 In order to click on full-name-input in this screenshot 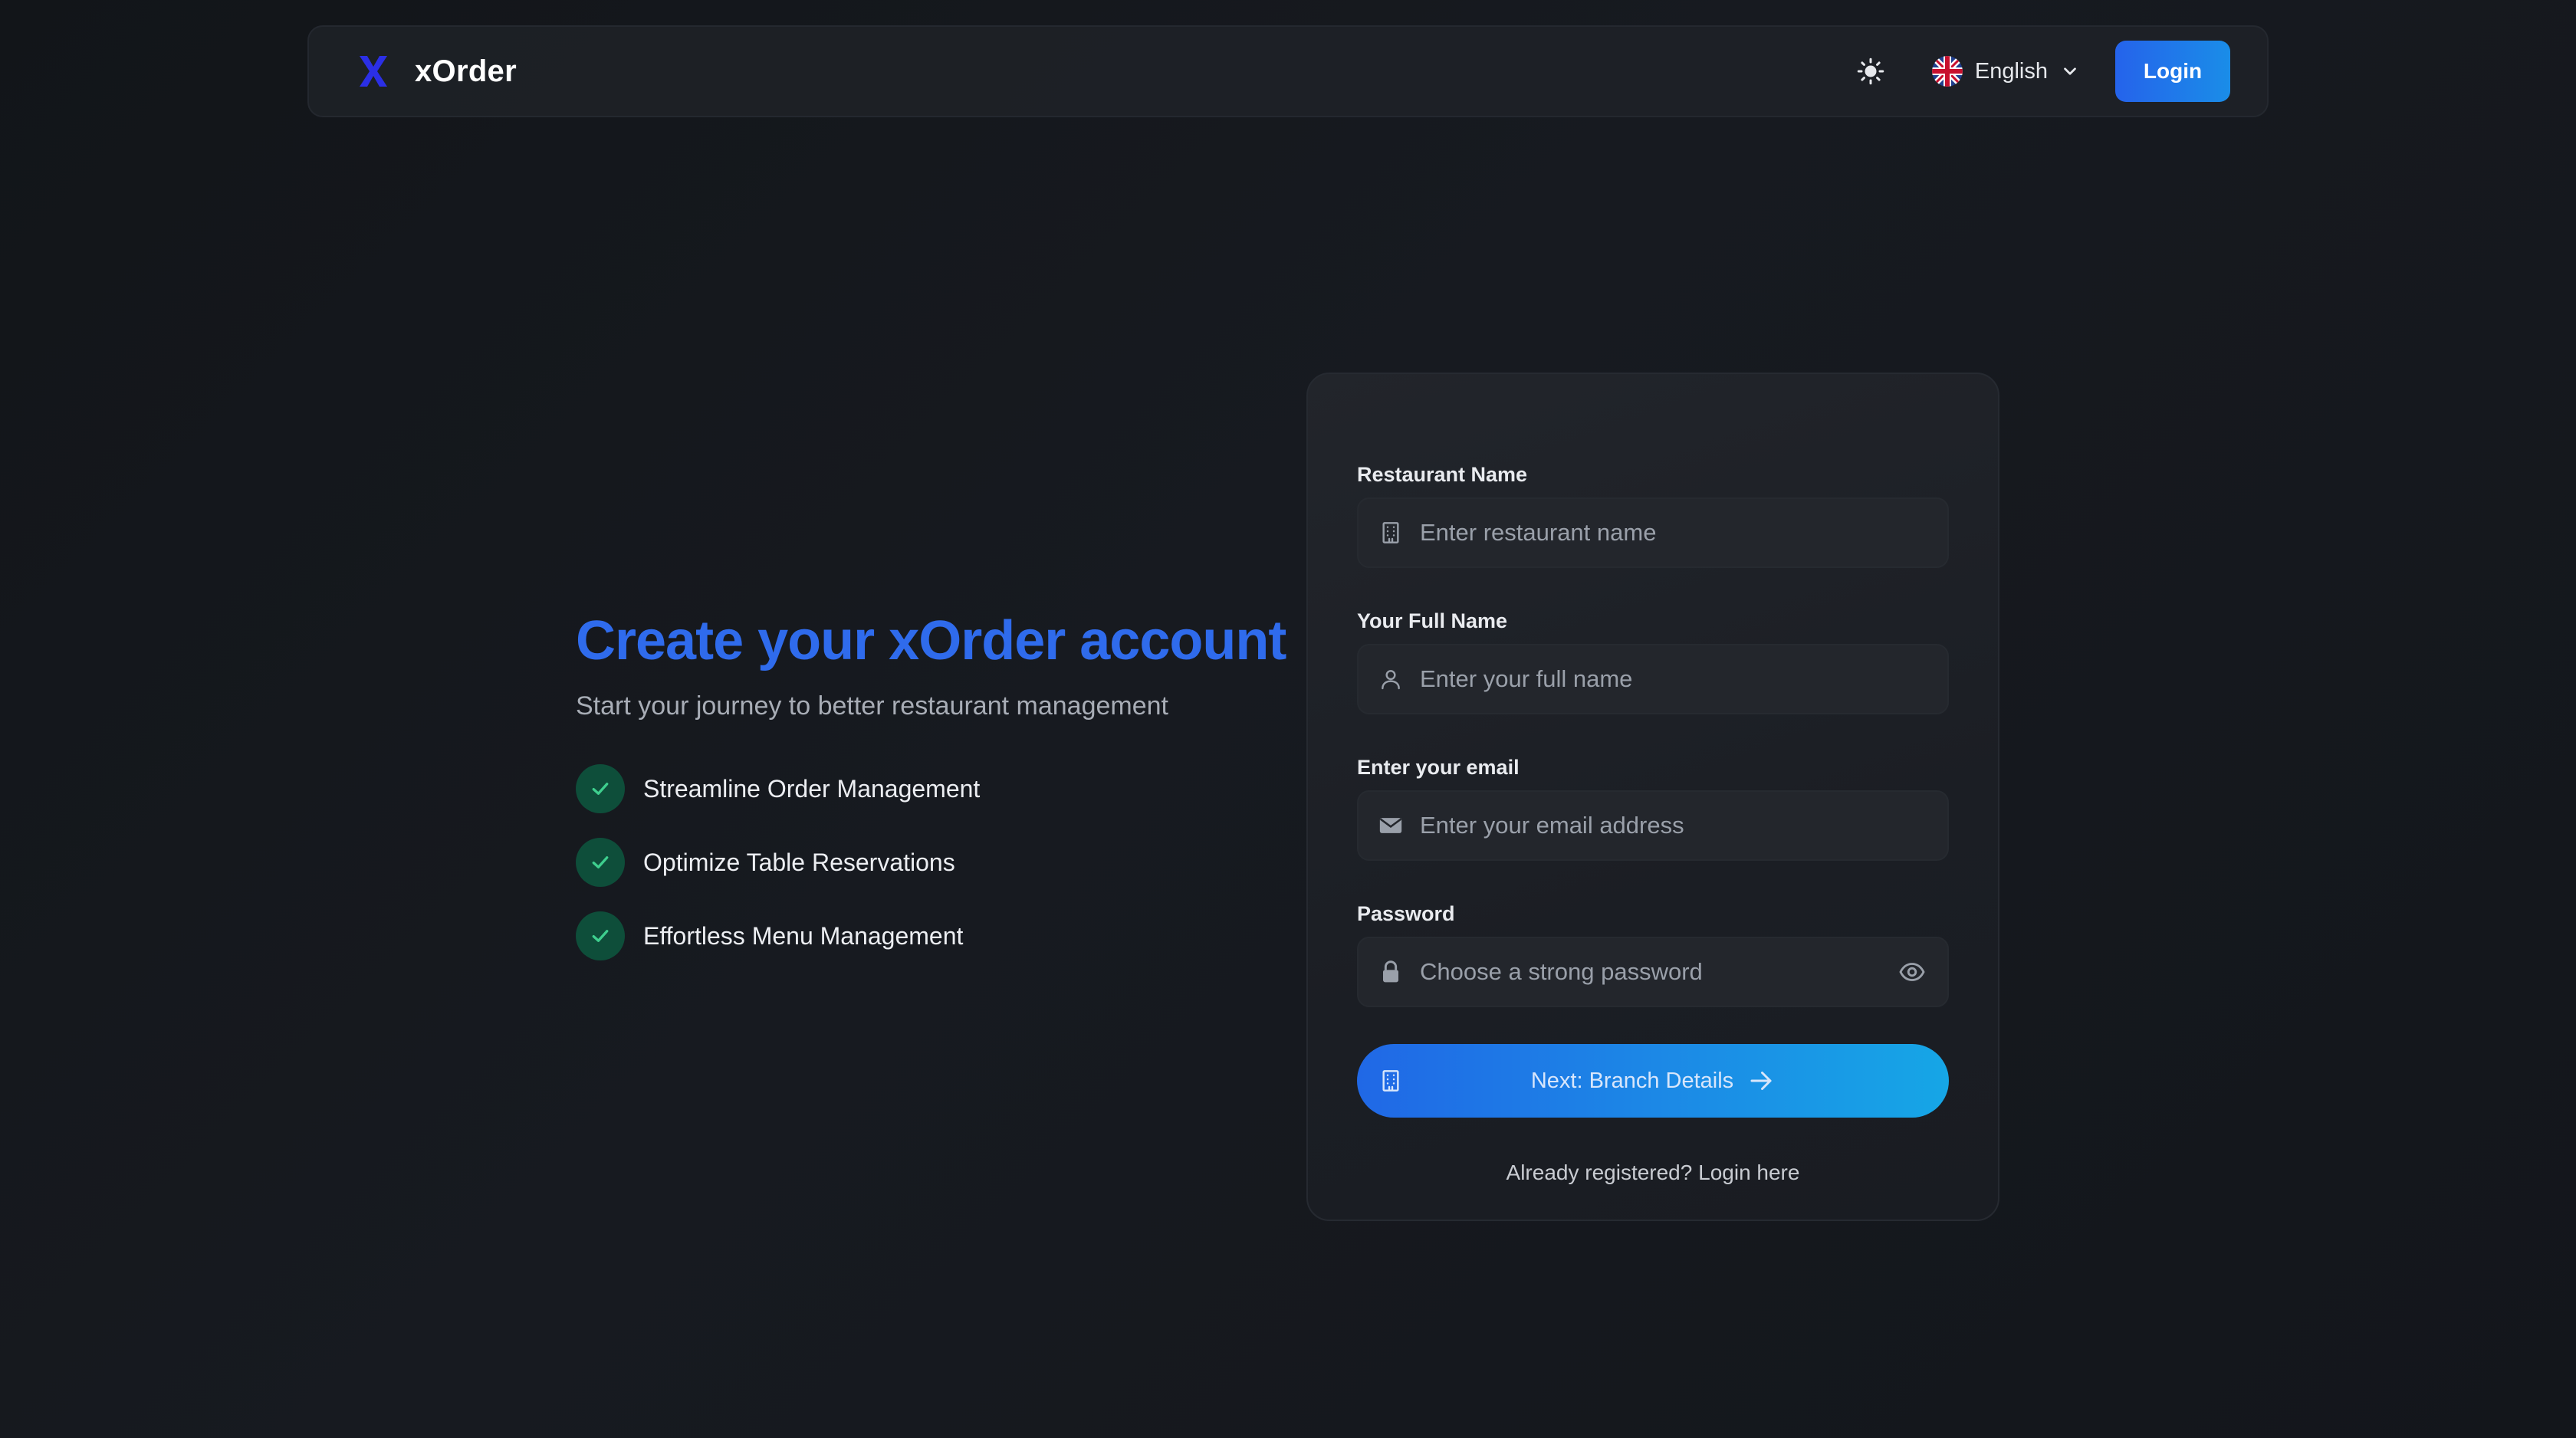, I will do `click(1674, 679)`.